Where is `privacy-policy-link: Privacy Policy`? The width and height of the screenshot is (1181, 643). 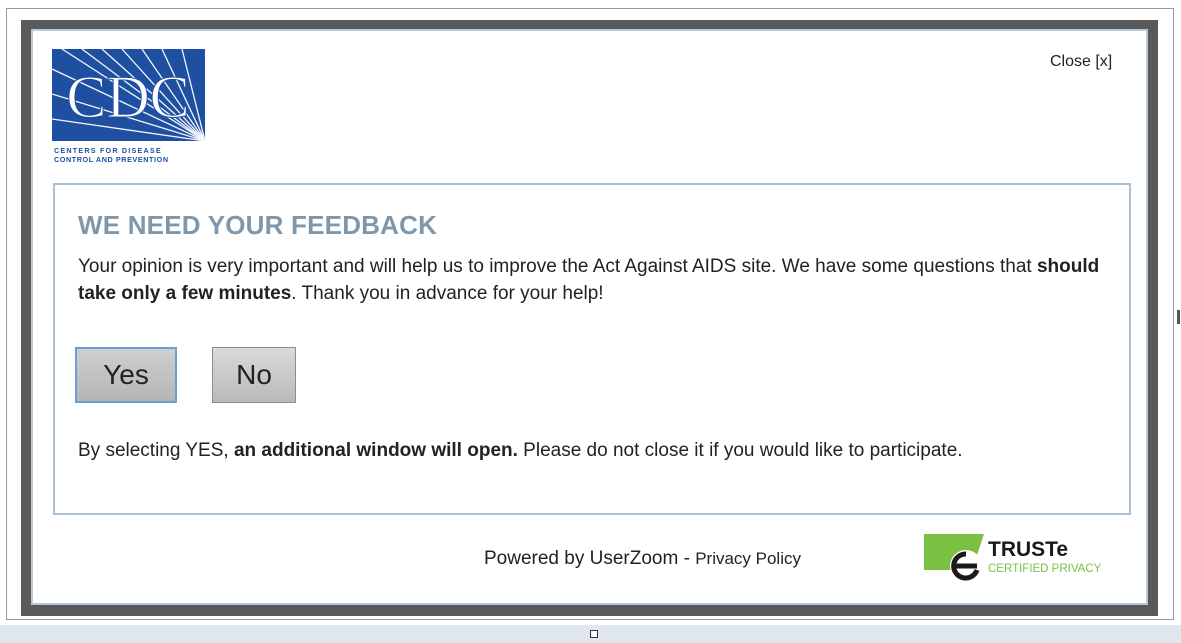 privacy-policy-link: Privacy Policy is located at coordinates (748, 558).